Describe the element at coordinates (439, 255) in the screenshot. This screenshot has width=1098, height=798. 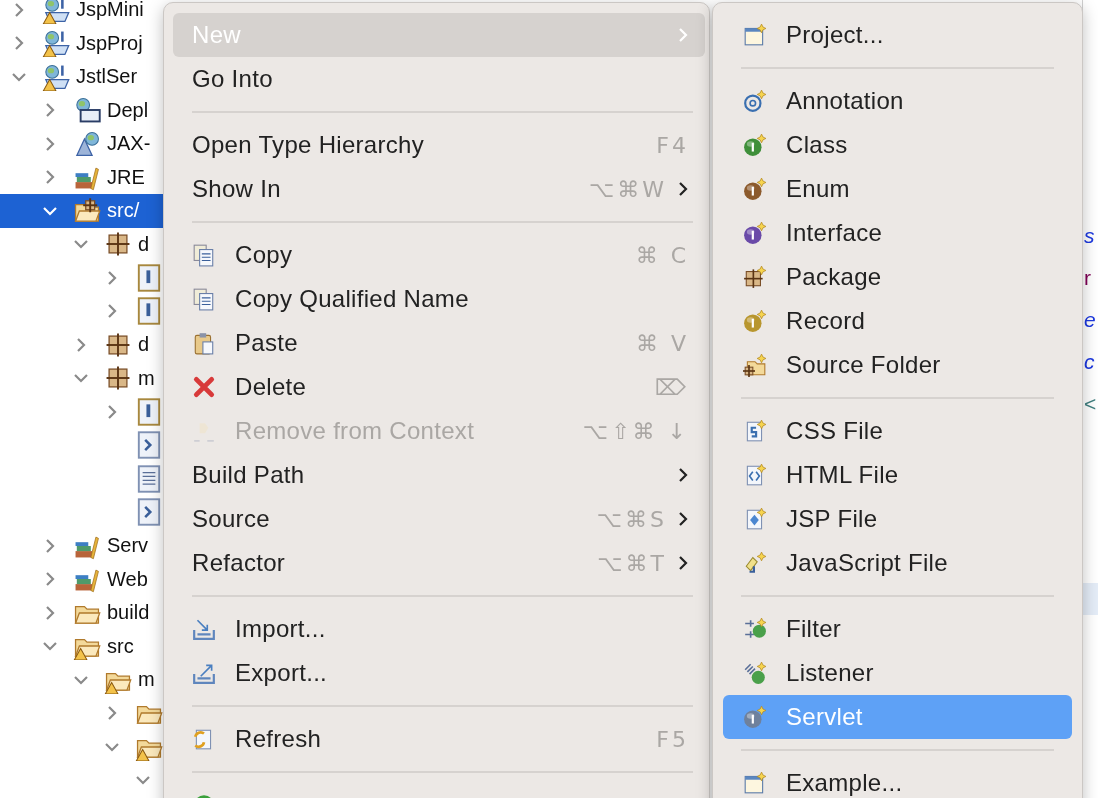
I see `menu-item: Copy ⌘ C` at that location.